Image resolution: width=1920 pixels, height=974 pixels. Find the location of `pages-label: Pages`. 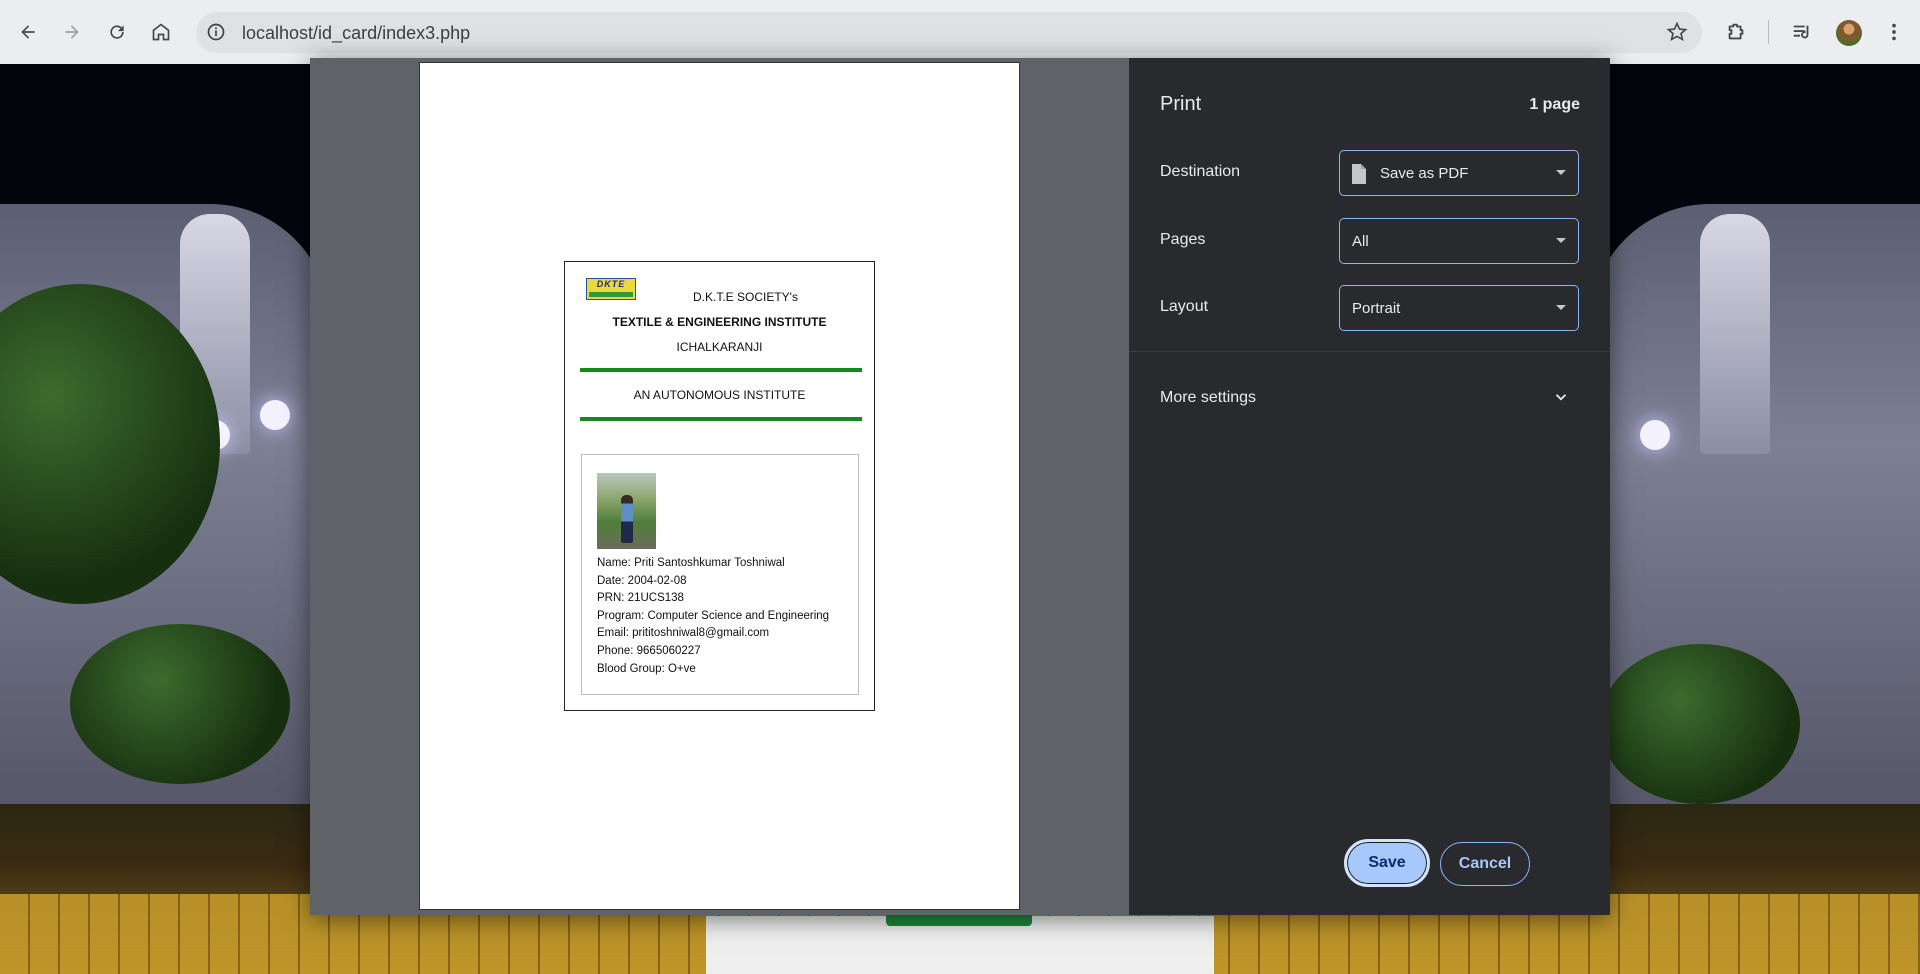

pages-label: Pages is located at coordinates (1183, 239).